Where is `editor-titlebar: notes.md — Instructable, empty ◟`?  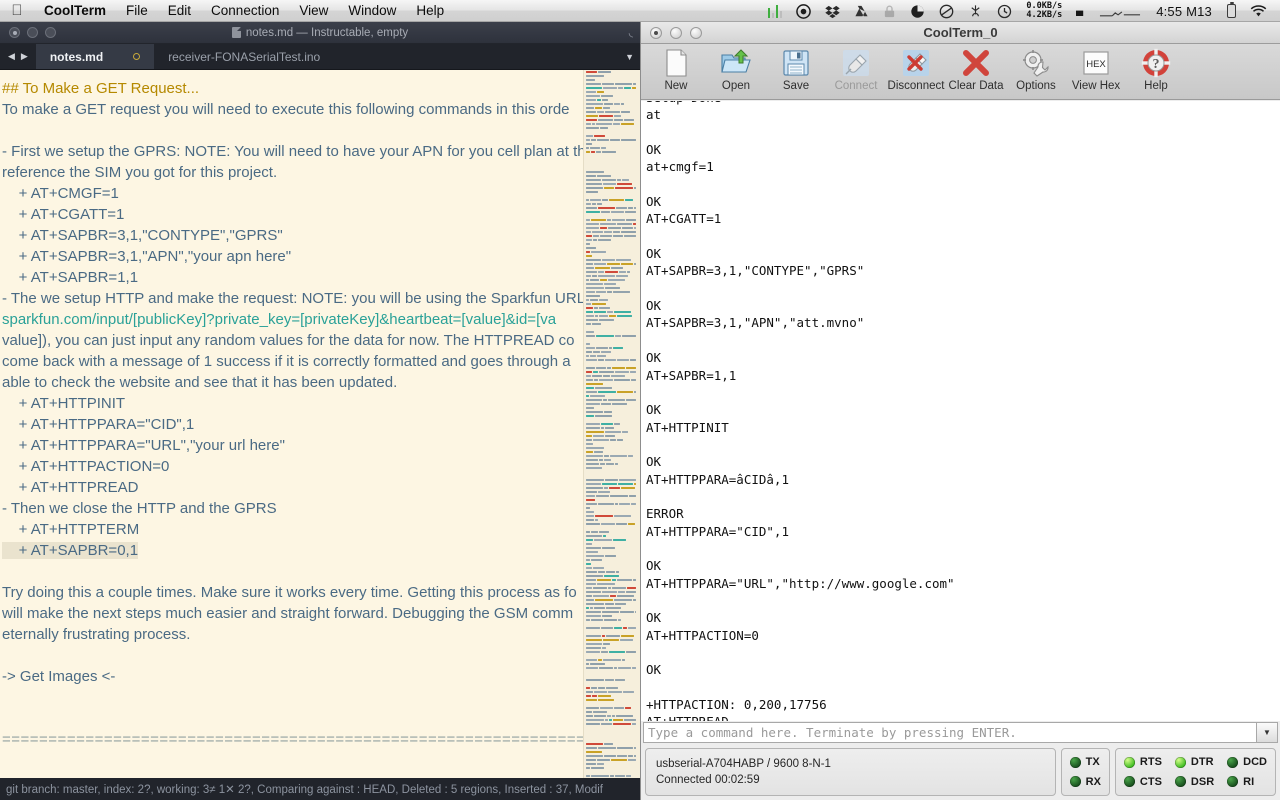
editor-titlebar: notes.md — Instructable, empty ◟ is located at coordinates (320, 33).